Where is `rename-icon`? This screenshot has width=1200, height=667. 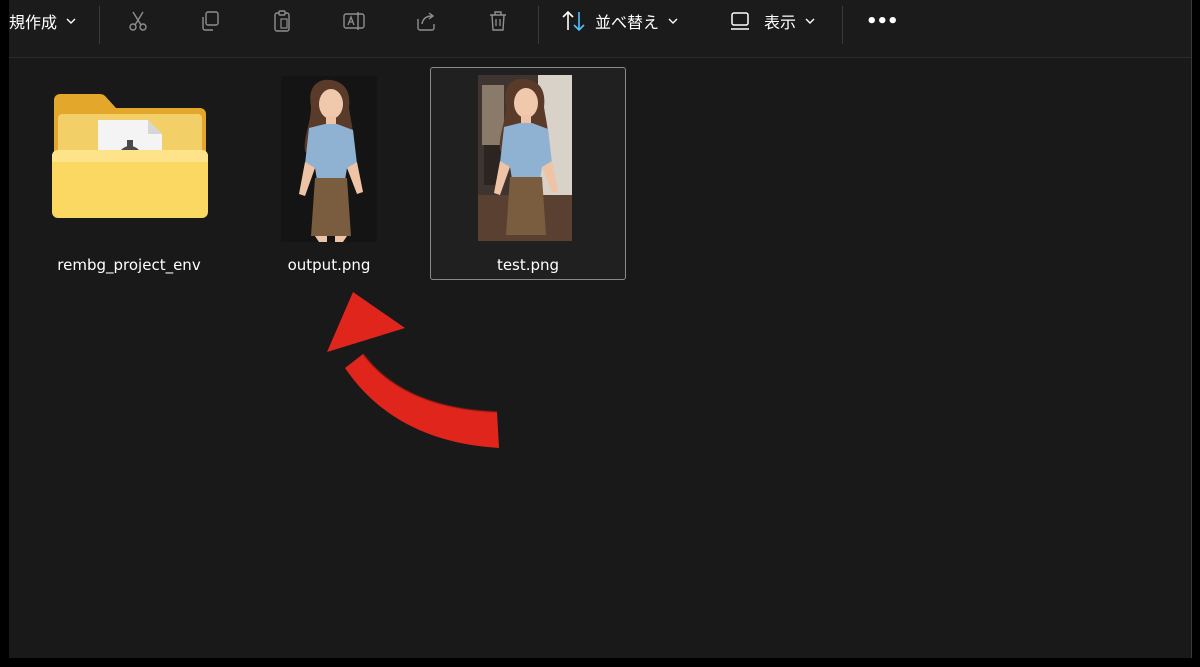 rename-icon is located at coordinates (354, 21).